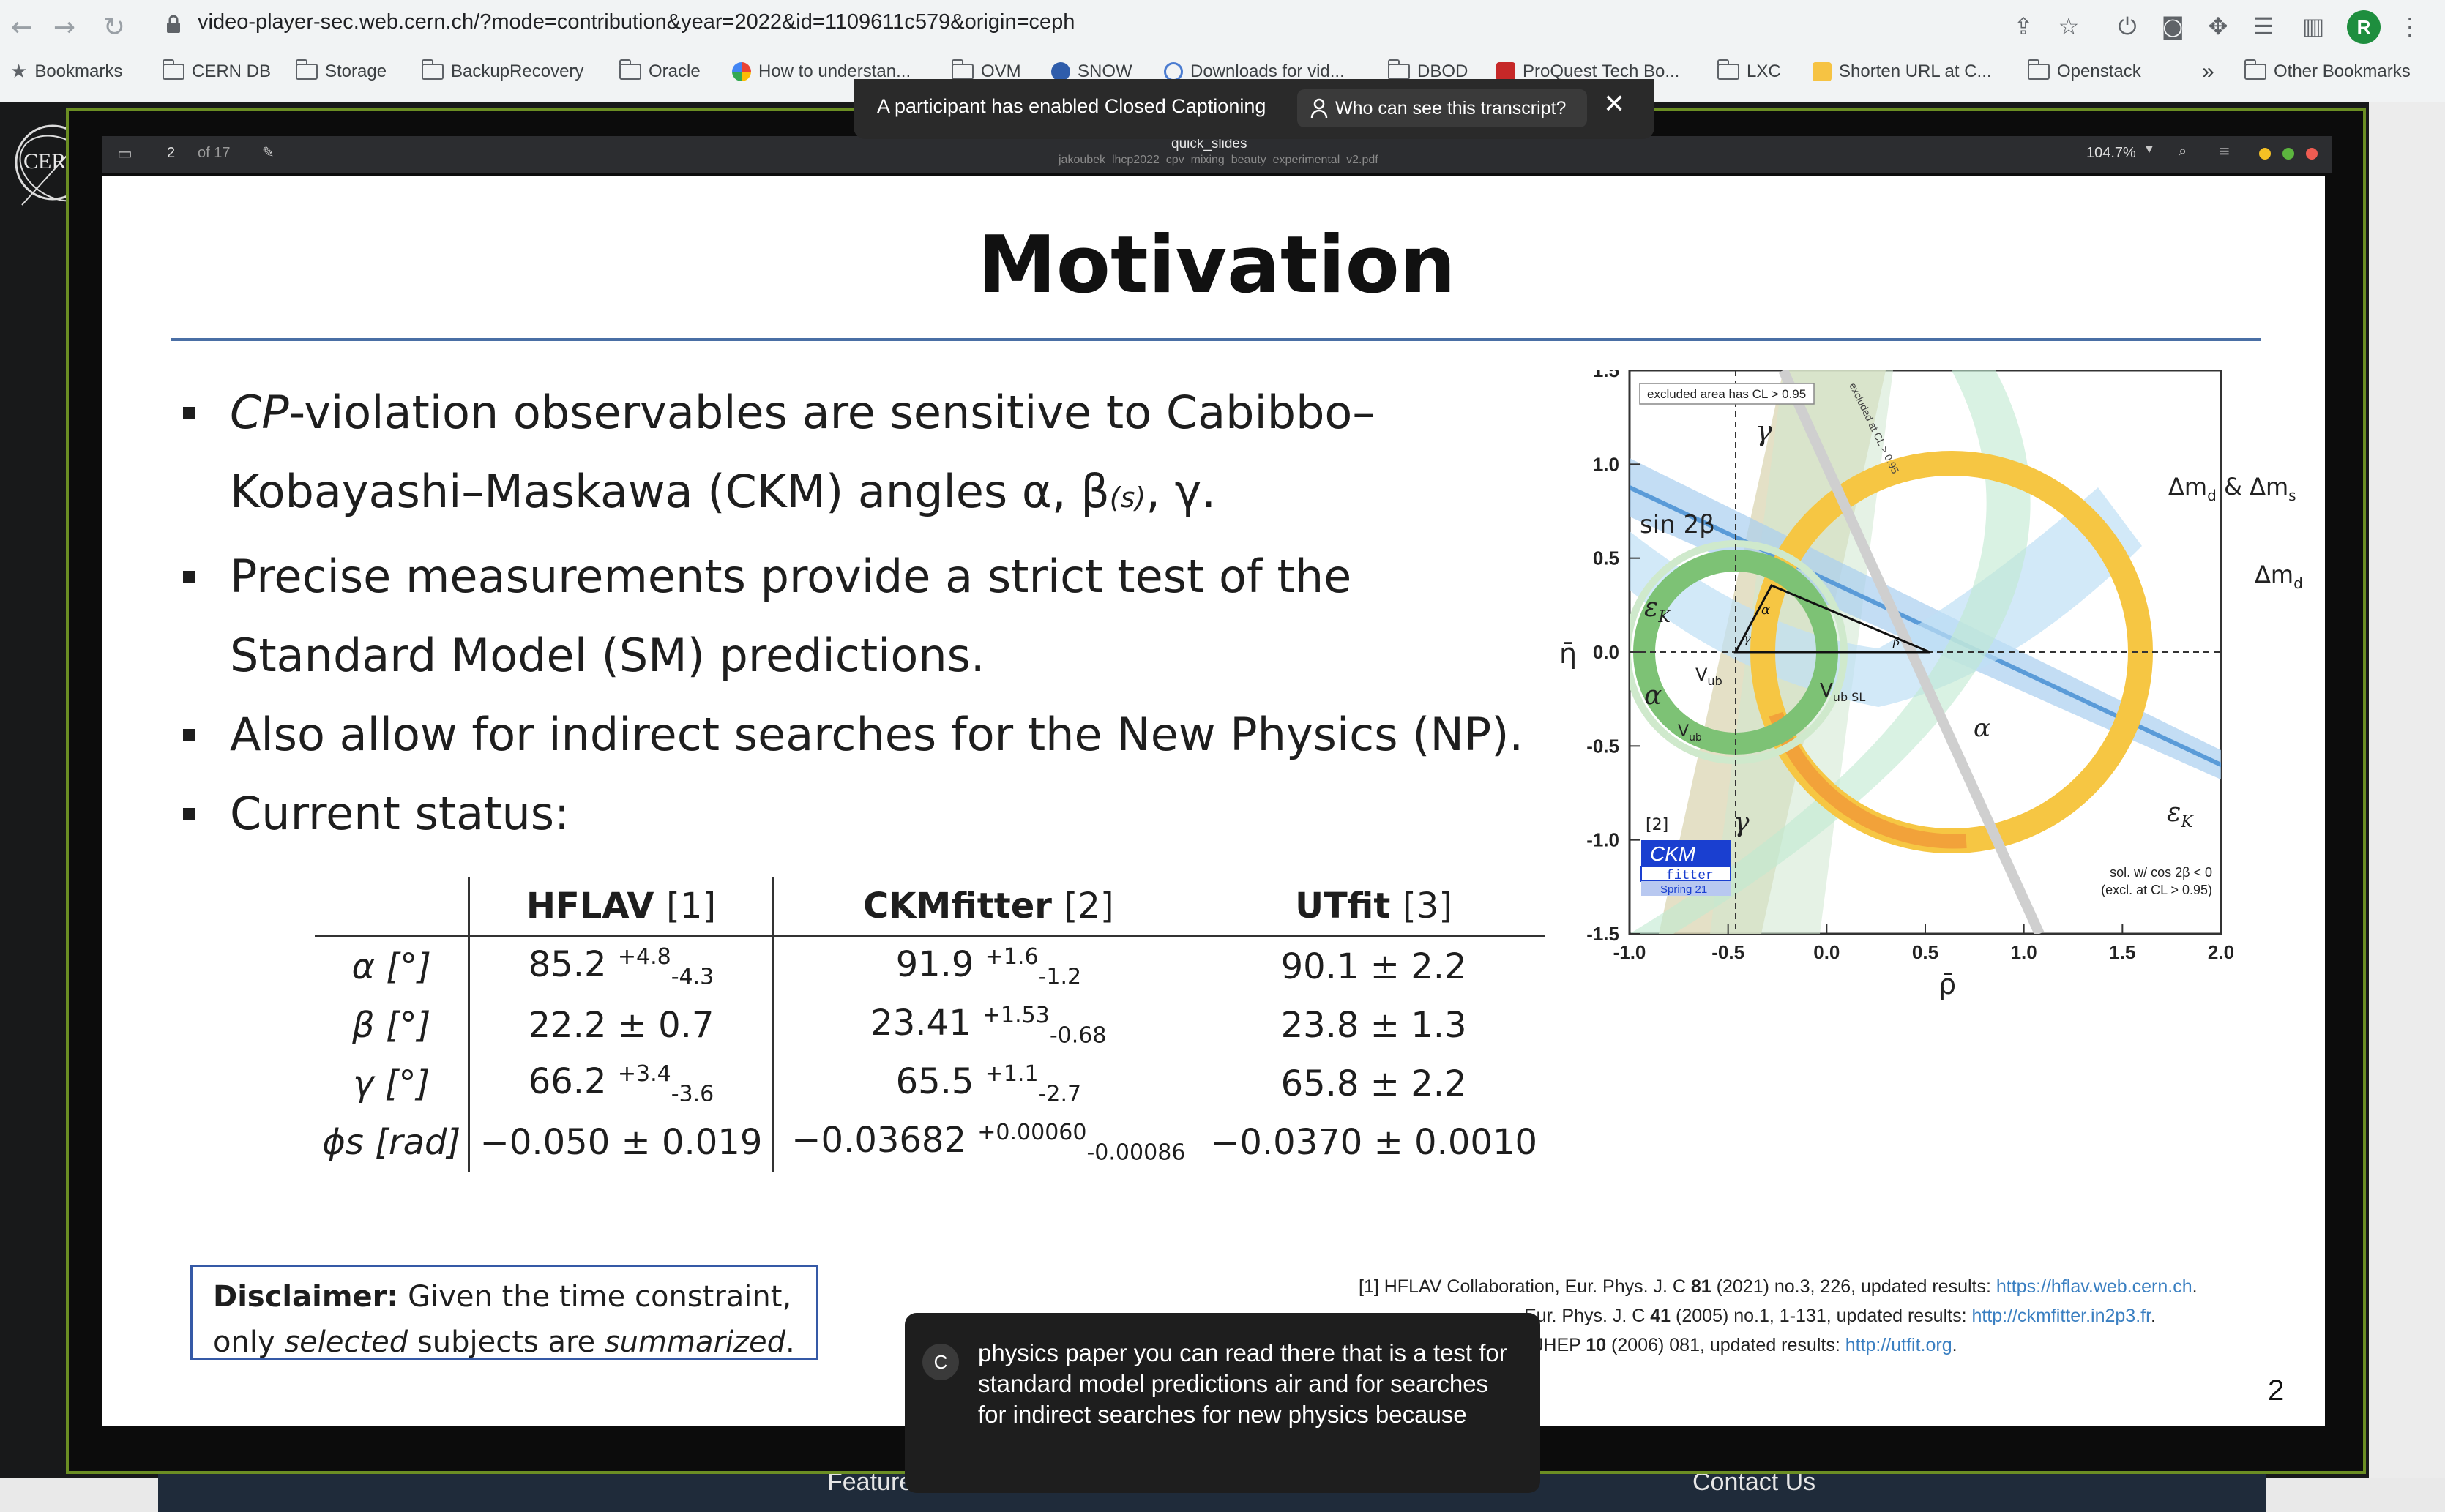 The height and width of the screenshot is (1512, 2445). What do you see at coordinates (393, 966) in the screenshot?
I see `row-label: α [°]` at bounding box center [393, 966].